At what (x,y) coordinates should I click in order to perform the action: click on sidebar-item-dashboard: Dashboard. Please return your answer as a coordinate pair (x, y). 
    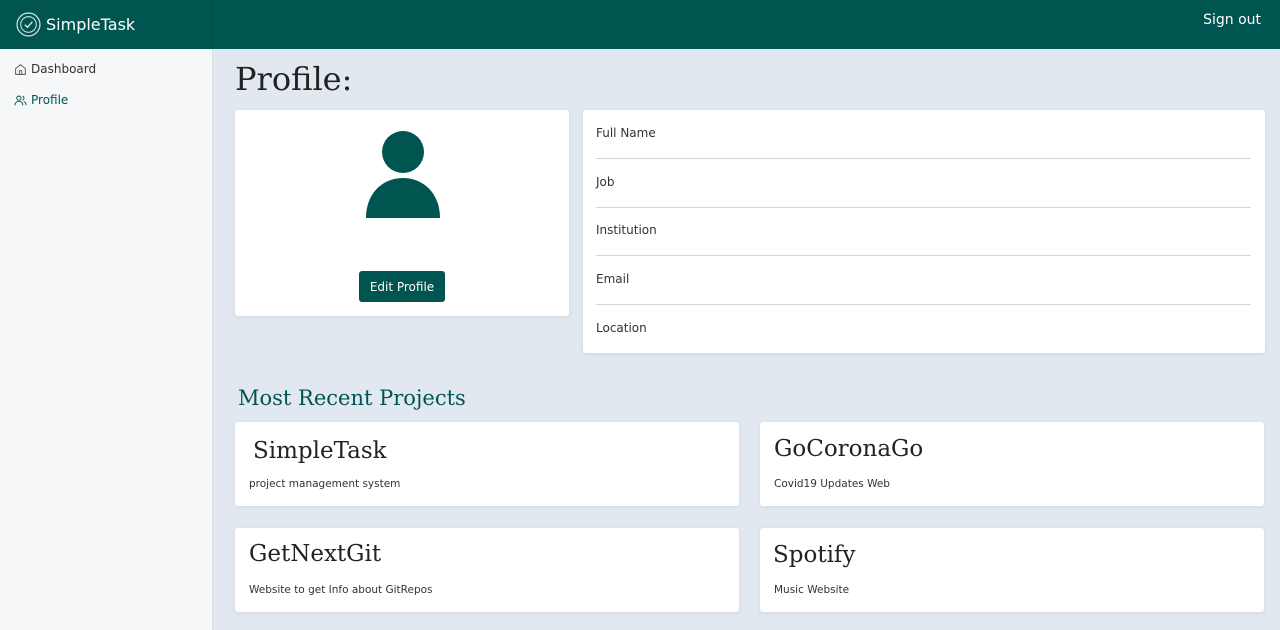
    Looking at the image, I should click on (55, 69).